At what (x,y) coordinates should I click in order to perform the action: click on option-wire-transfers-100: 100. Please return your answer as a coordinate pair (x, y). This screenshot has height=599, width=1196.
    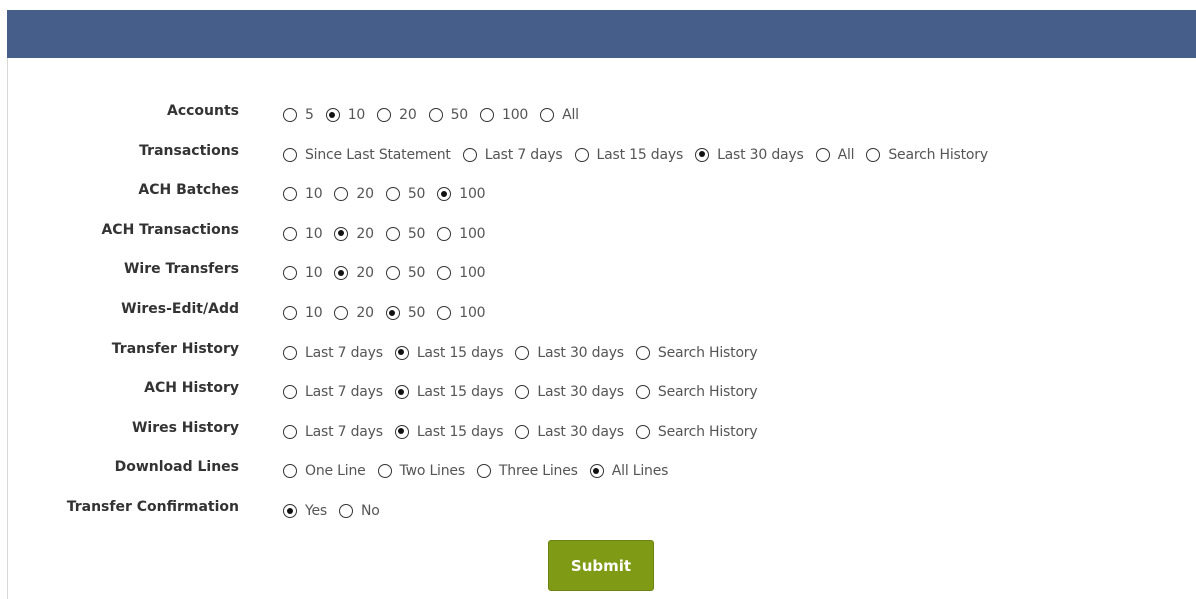
    Looking at the image, I should click on (461, 273).